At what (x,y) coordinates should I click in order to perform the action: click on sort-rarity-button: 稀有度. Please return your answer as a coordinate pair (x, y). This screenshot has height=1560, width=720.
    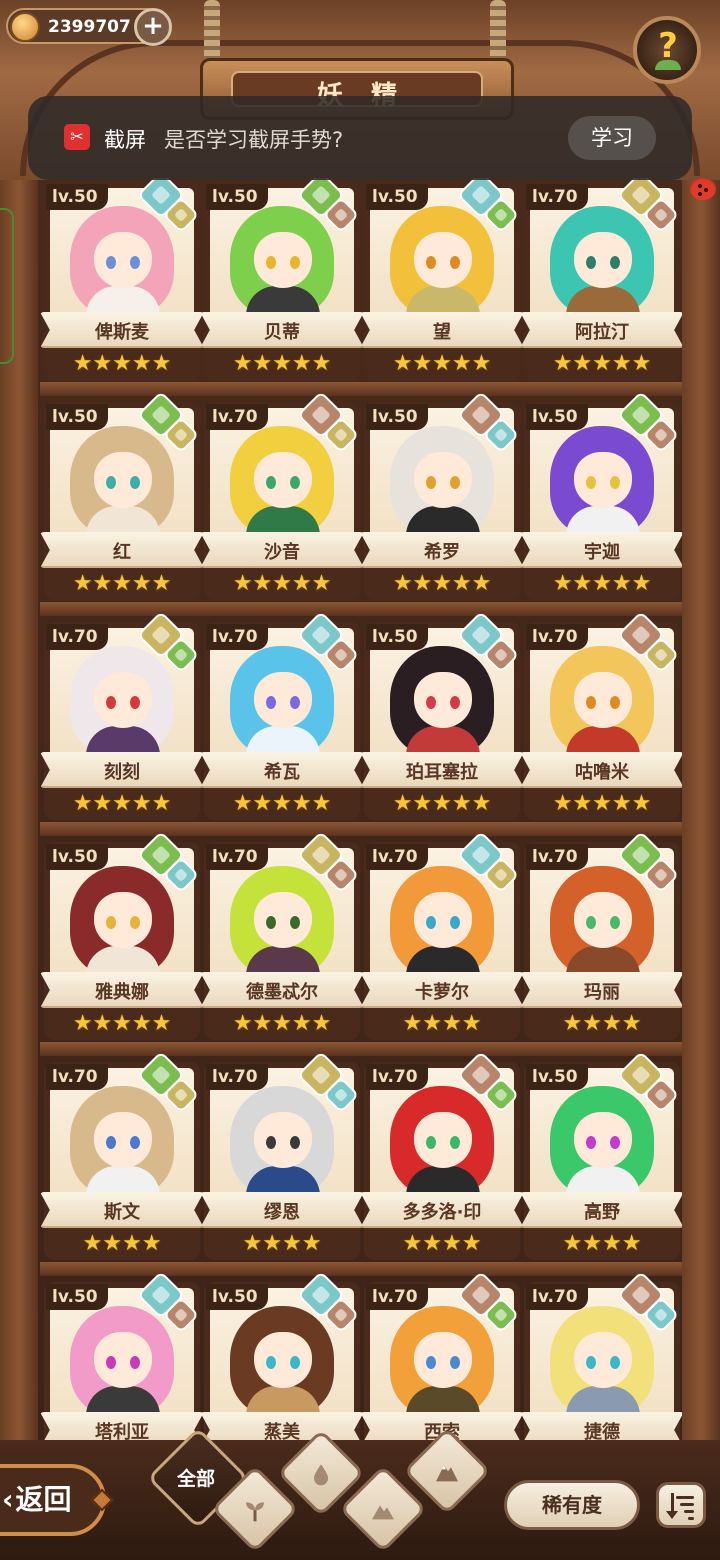
    Looking at the image, I should click on (572, 1505).